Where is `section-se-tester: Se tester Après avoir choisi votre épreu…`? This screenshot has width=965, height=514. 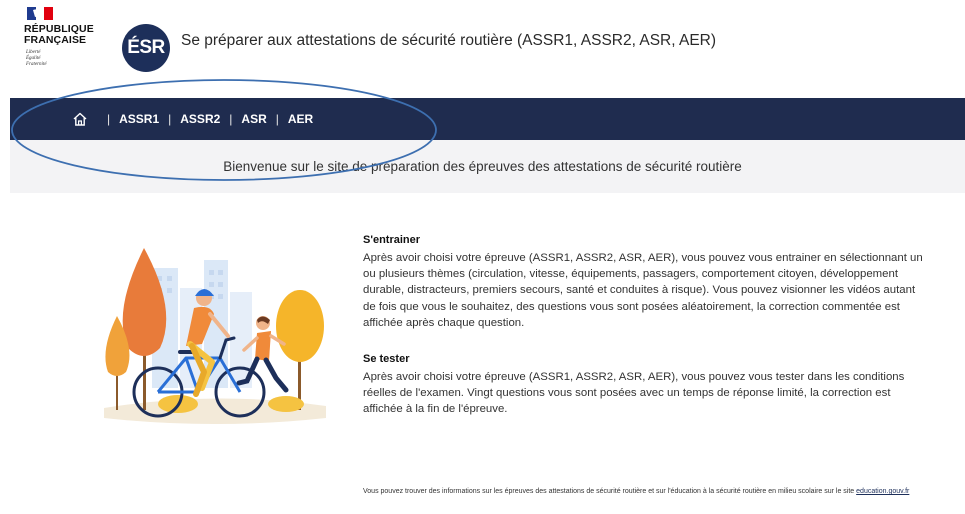
section-se-tester: Se tester Après avoir choisi votre épreu… is located at coordinates (643, 385).